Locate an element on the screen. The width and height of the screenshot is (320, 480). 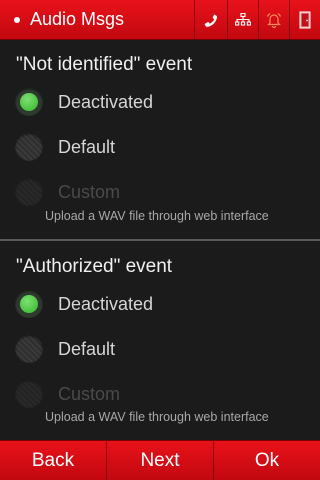
network-icon is located at coordinates (242, 20).